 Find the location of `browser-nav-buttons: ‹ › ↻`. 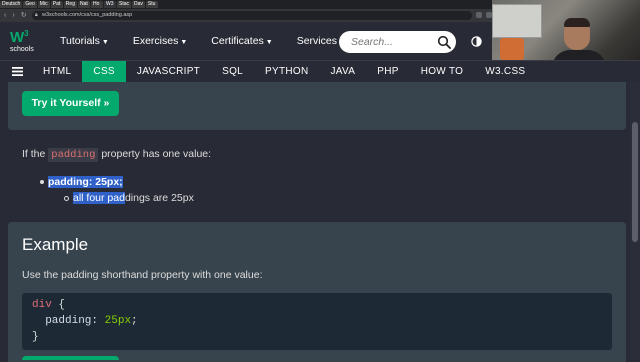

browser-nav-buttons: ‹ › ↻ is located at coordinates (15, 15).